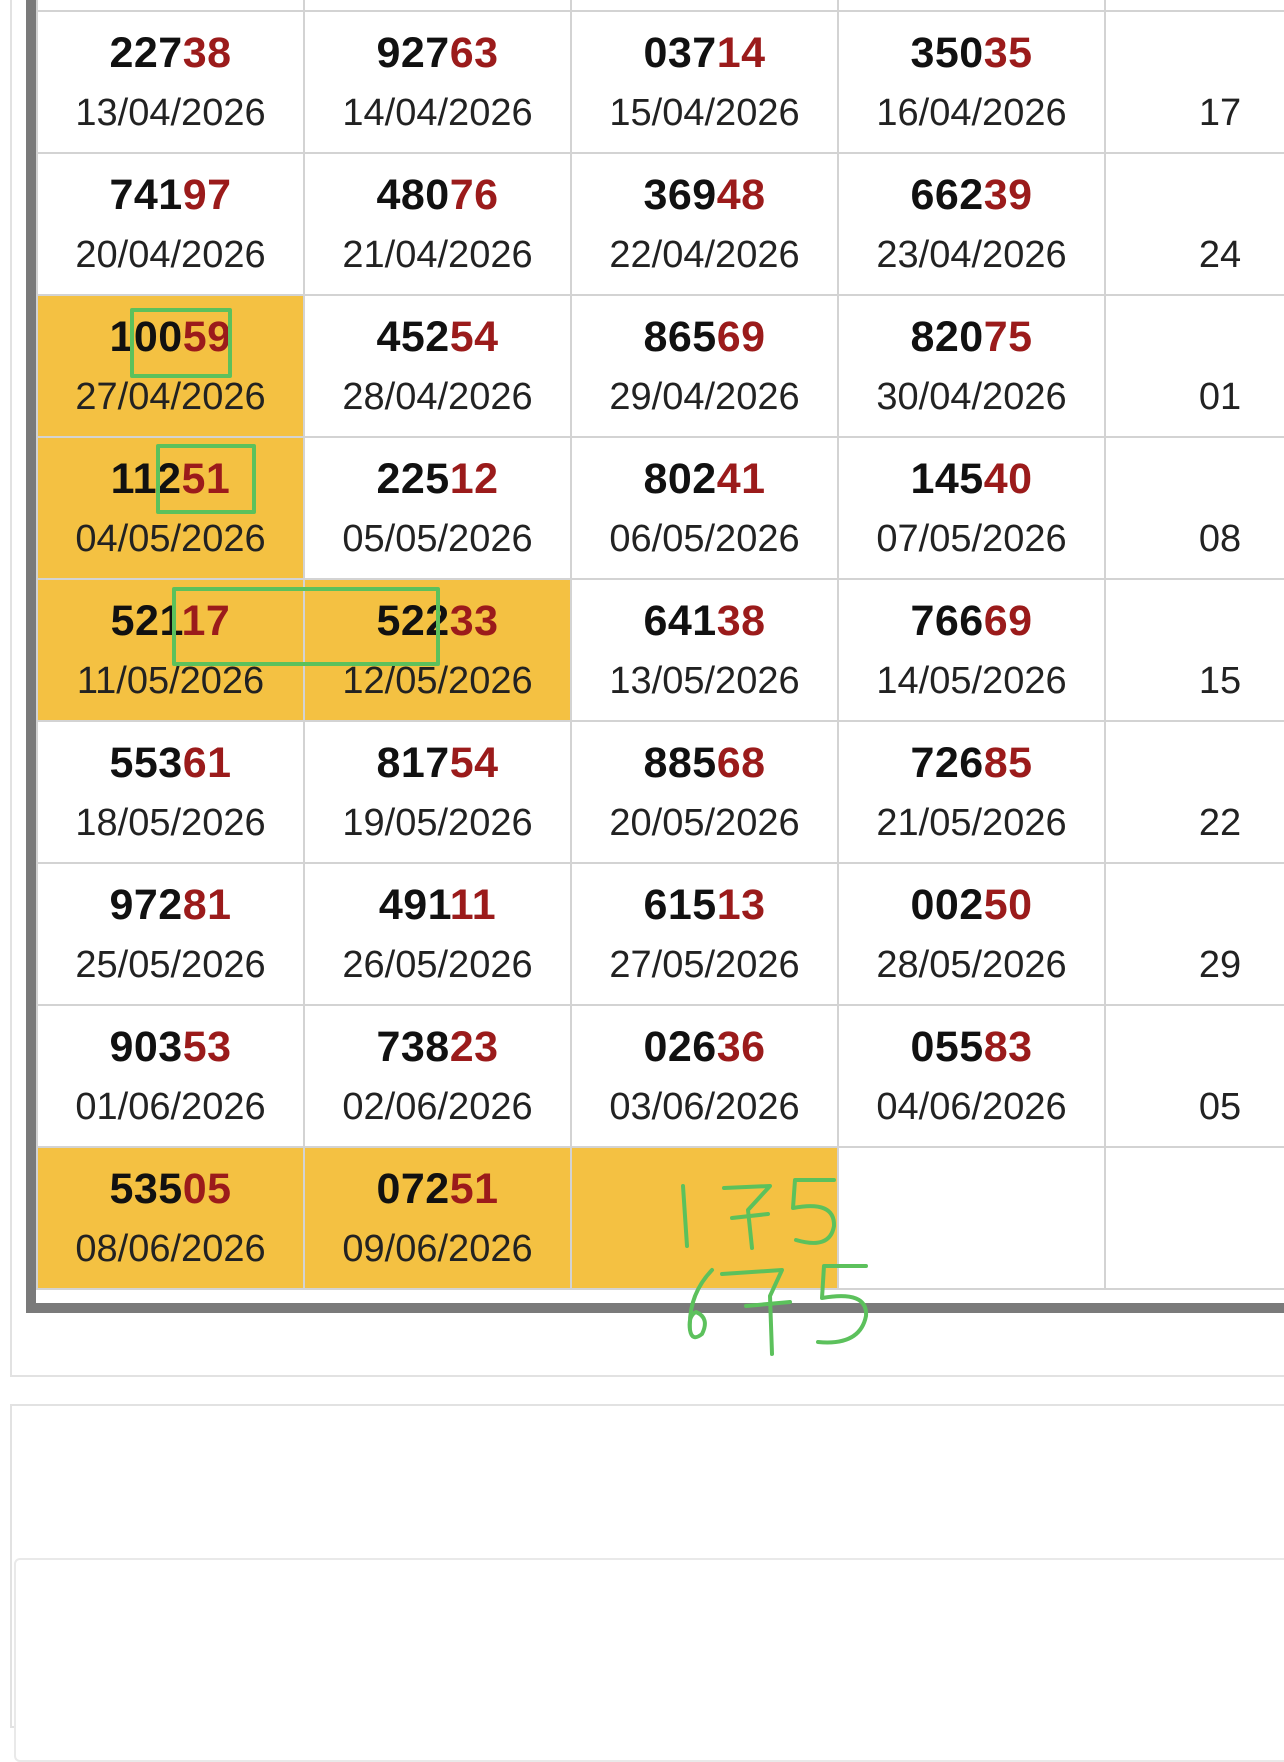 The width and height of the screenshot is (1284, 1762). What do you see at coordinates (680, 1047) in the screenshot?
I see `number-lead-digits: 026` at bounding box center [680, 1047].